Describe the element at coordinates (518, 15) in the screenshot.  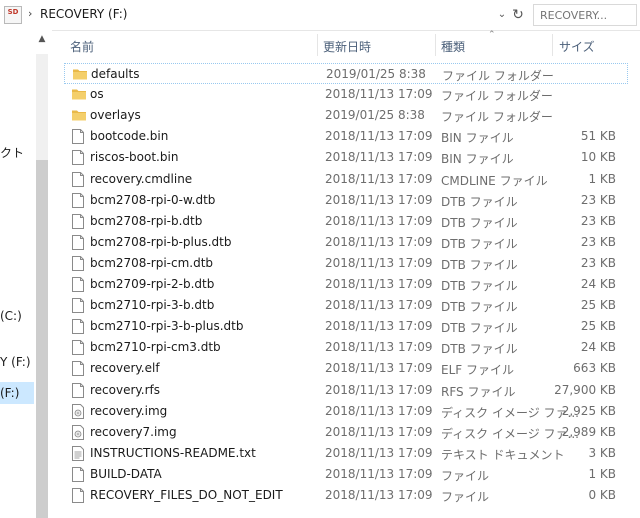
I see `refresh-icon: ↻` at that location.